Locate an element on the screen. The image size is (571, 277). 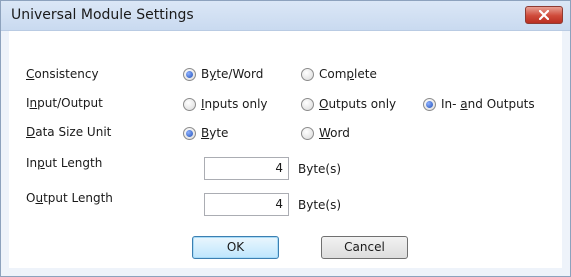
input-length-unit: Byte(s) is located at coordinates (320, 169).